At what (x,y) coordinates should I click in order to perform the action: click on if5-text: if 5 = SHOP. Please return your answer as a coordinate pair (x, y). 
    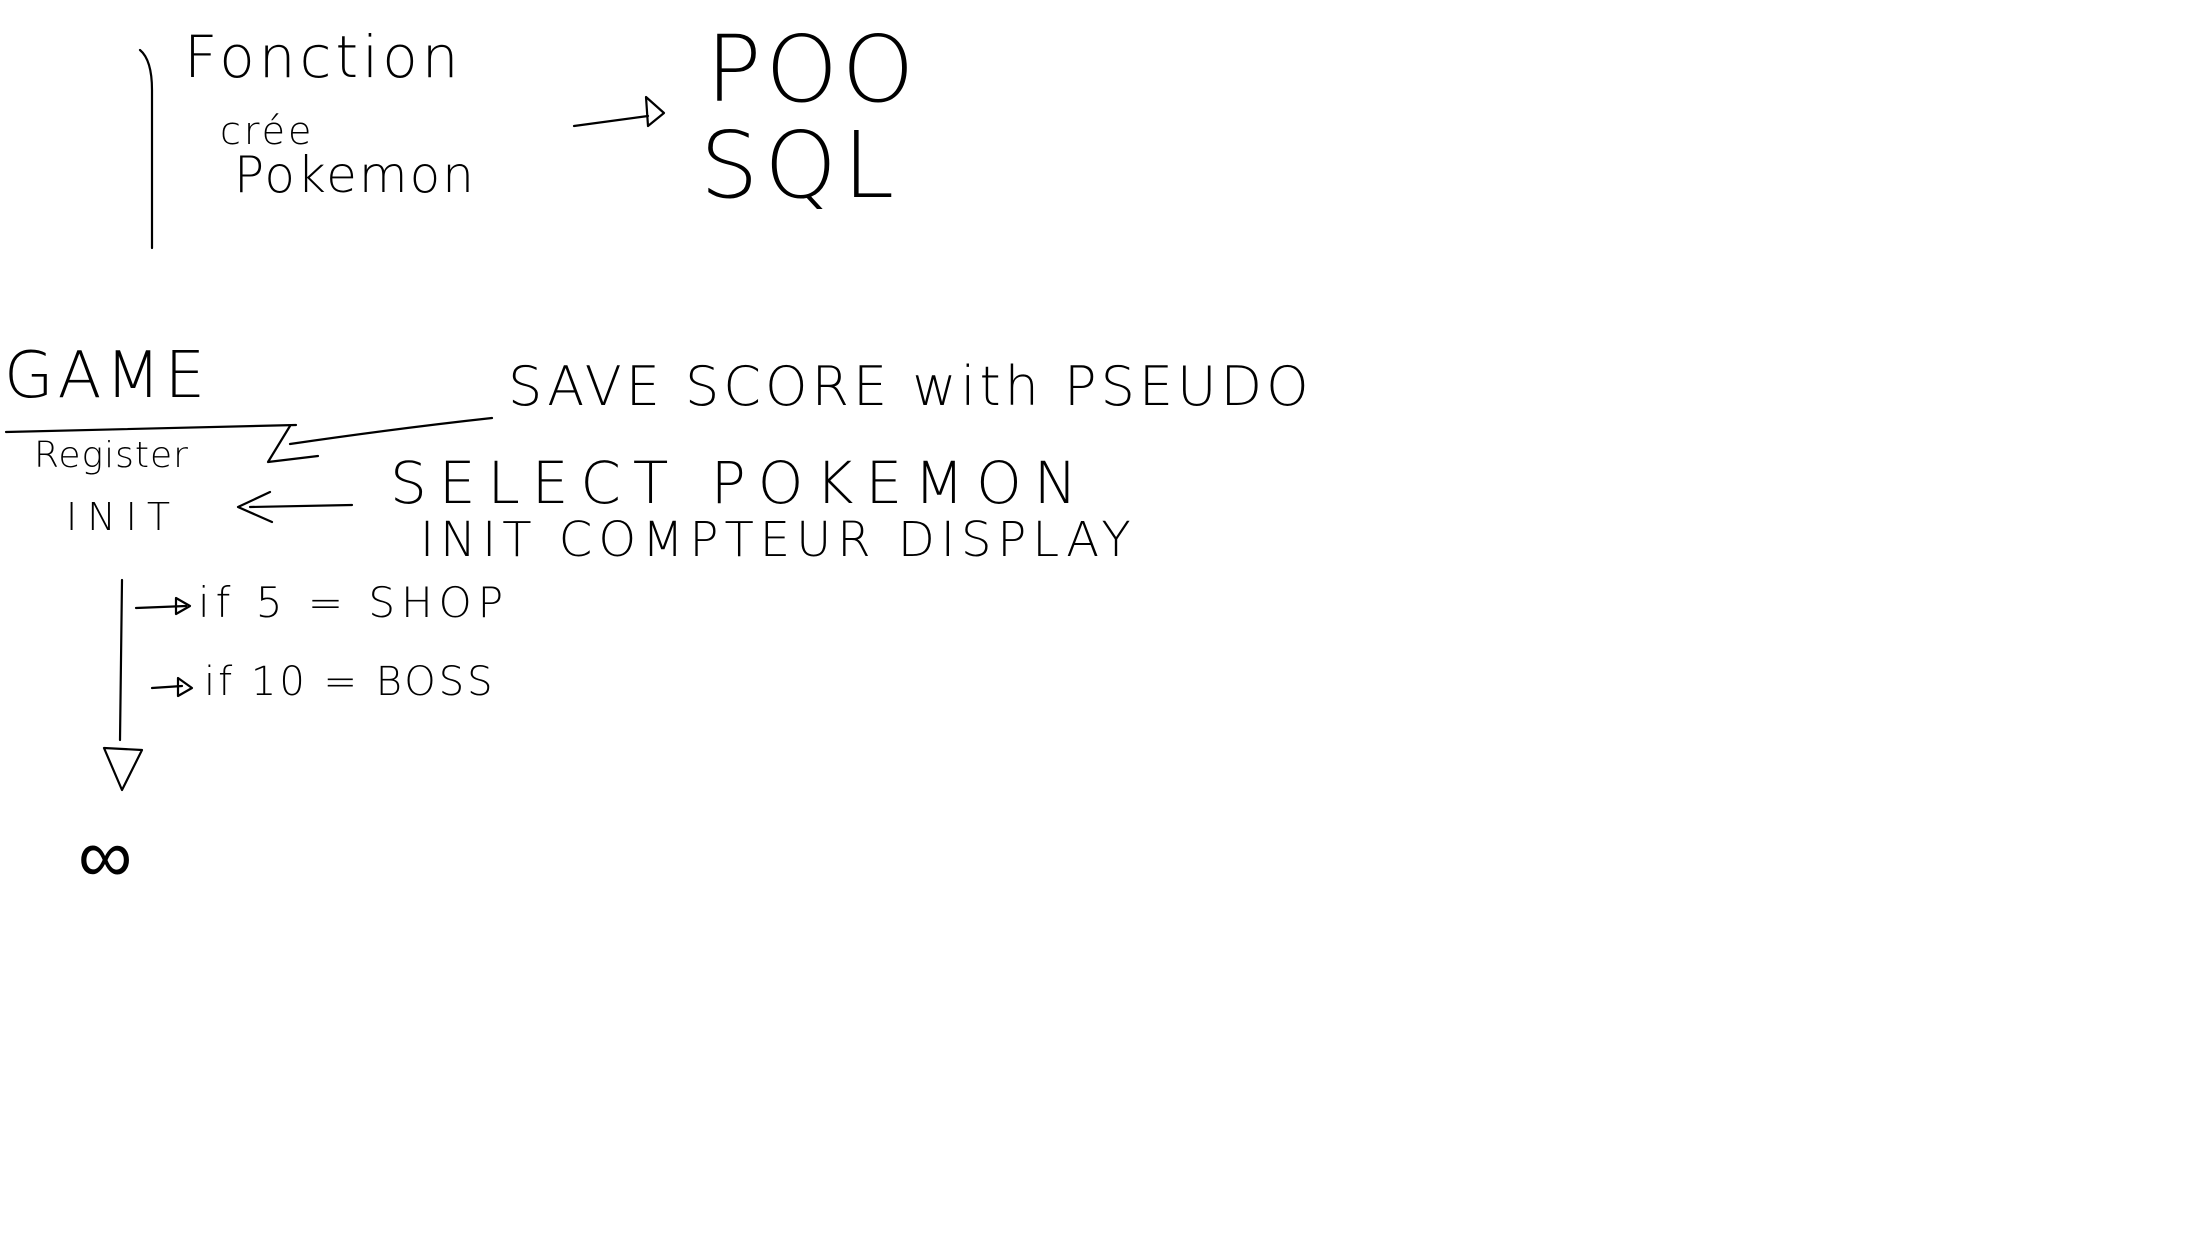
    Looking at the image, I should click on (354, 602).